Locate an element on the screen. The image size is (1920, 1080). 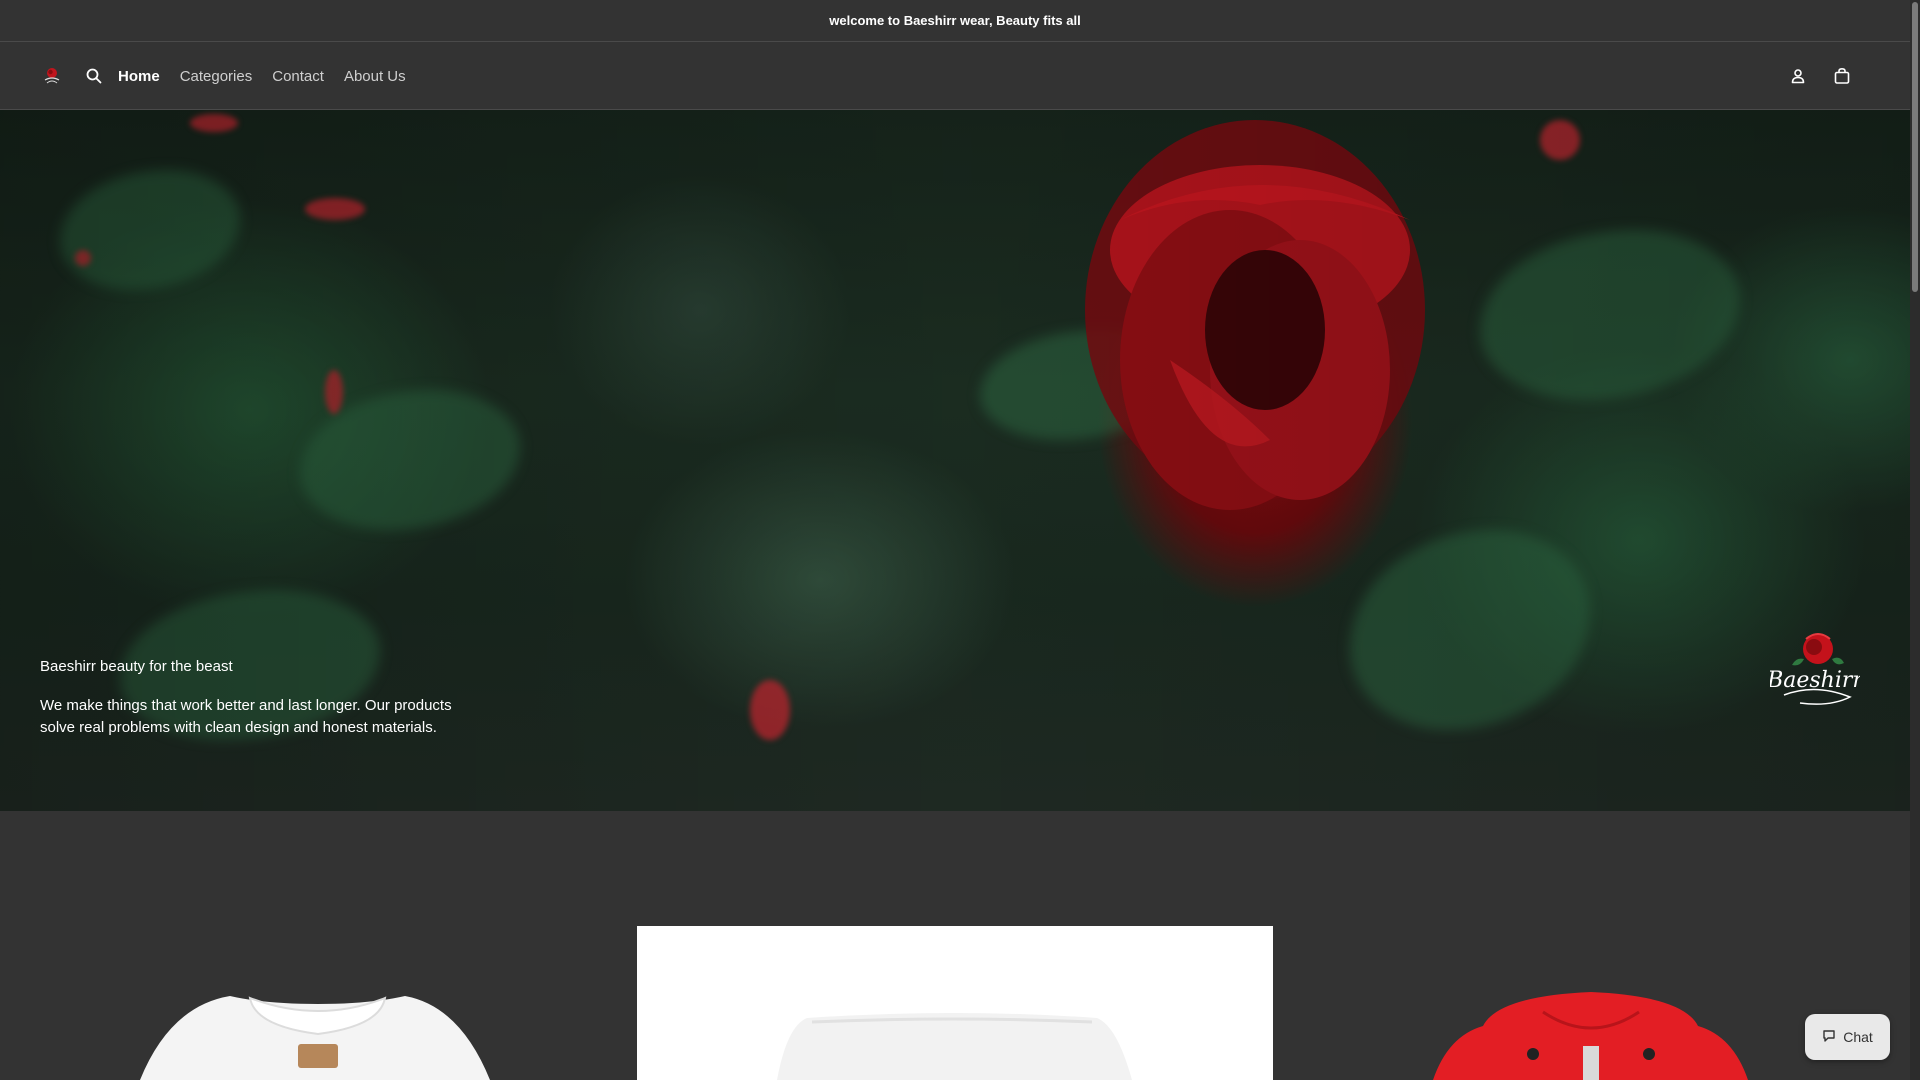
product-image-white-shirt is located at coordinates (315, 1038).